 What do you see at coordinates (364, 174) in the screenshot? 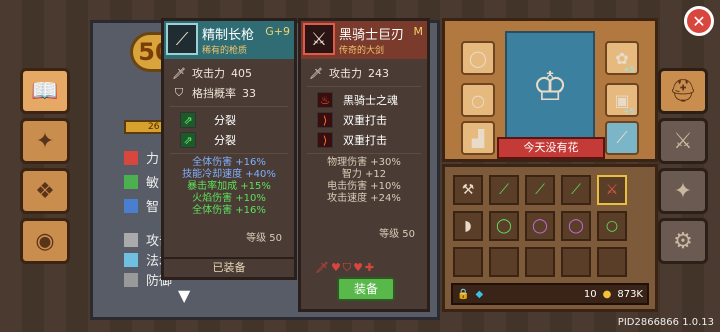
I see `bonus-line: 智力 +12` at bounding box center [364, 174].